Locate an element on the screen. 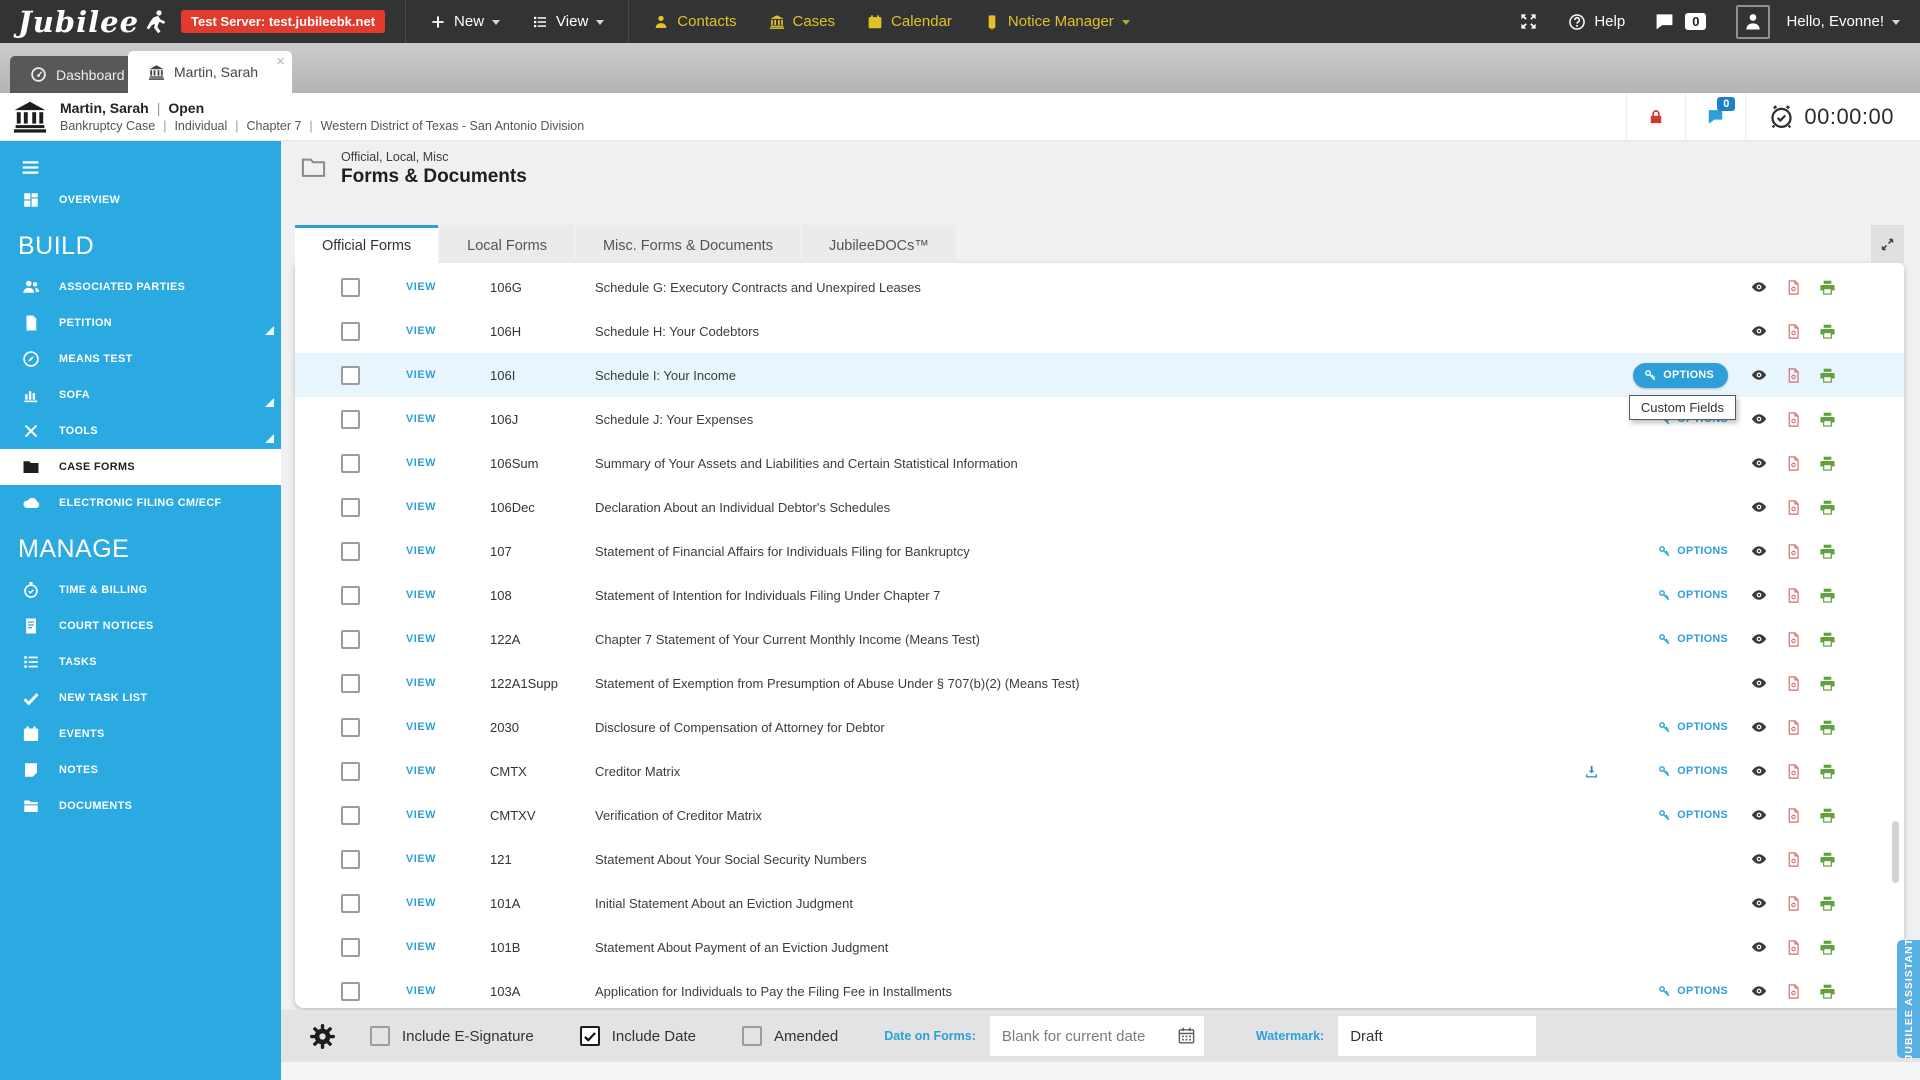 This screenshot has height=1080, width=1920. options-button-active: OPTIONS is located at coordinates (1680, 375).